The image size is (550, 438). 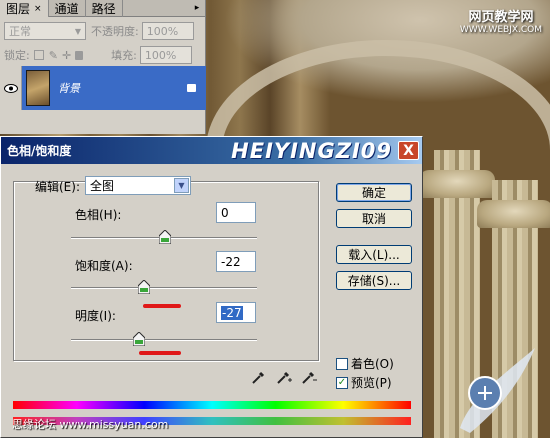 I want to click on edit-label: 编辑(E):, so click(x=57, y=187).